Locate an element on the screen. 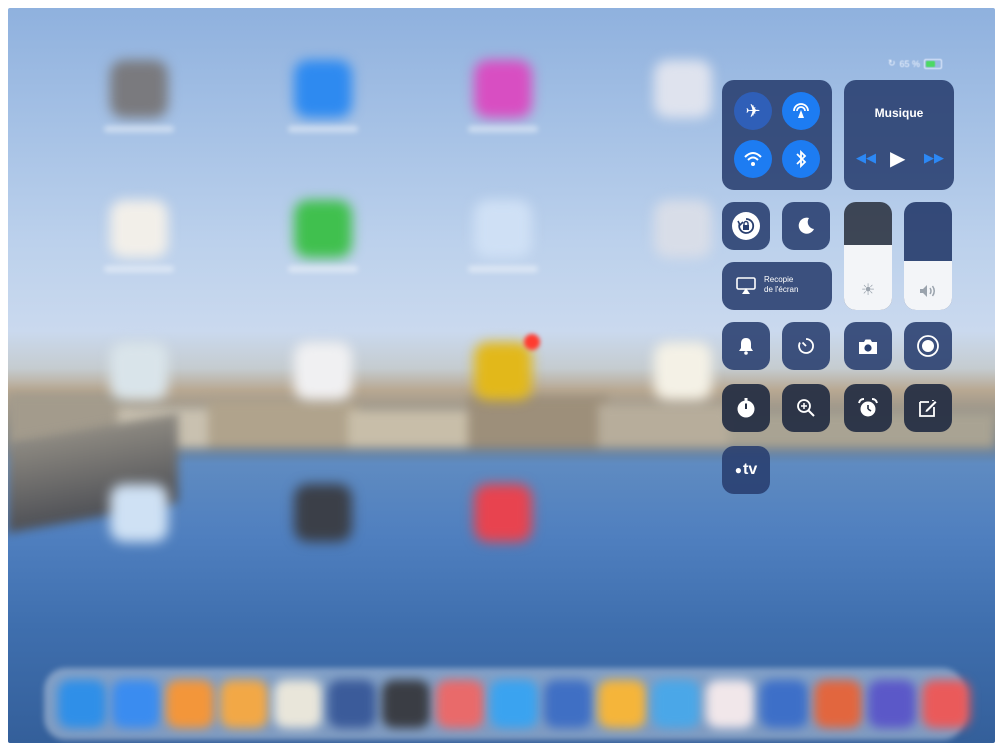  apple-tv-remote-button: ● tv is located at coordinates (746, 470).